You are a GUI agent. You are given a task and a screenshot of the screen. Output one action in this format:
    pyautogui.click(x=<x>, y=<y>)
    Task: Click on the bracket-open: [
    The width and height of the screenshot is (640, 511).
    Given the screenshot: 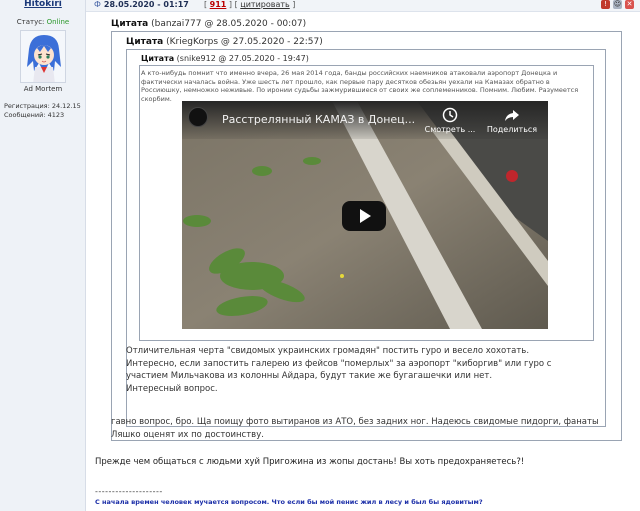 What is the action you would take?
    pyautogui.click(x=206, y=4)
    